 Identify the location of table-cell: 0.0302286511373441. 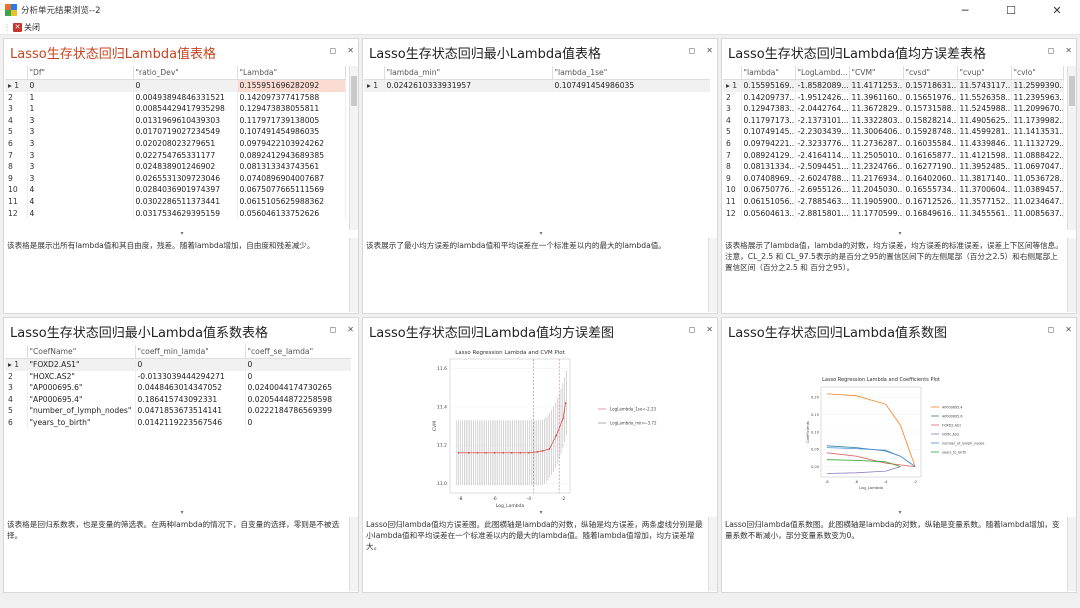
(185, 201).